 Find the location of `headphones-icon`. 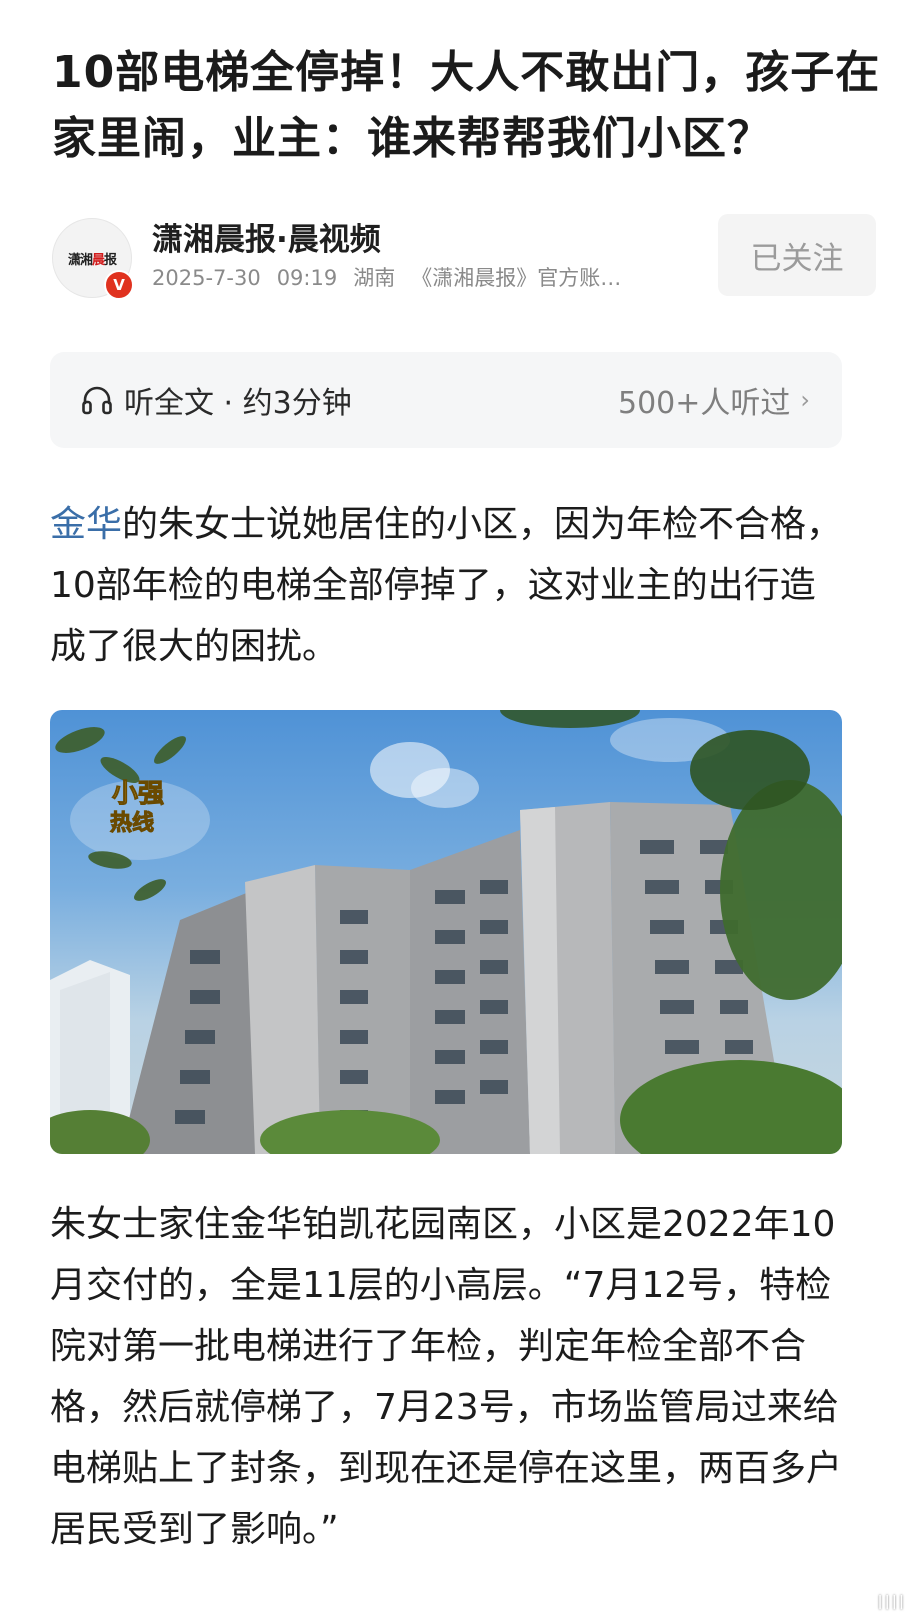

headphones-icon is located at coordinates (97, 400).